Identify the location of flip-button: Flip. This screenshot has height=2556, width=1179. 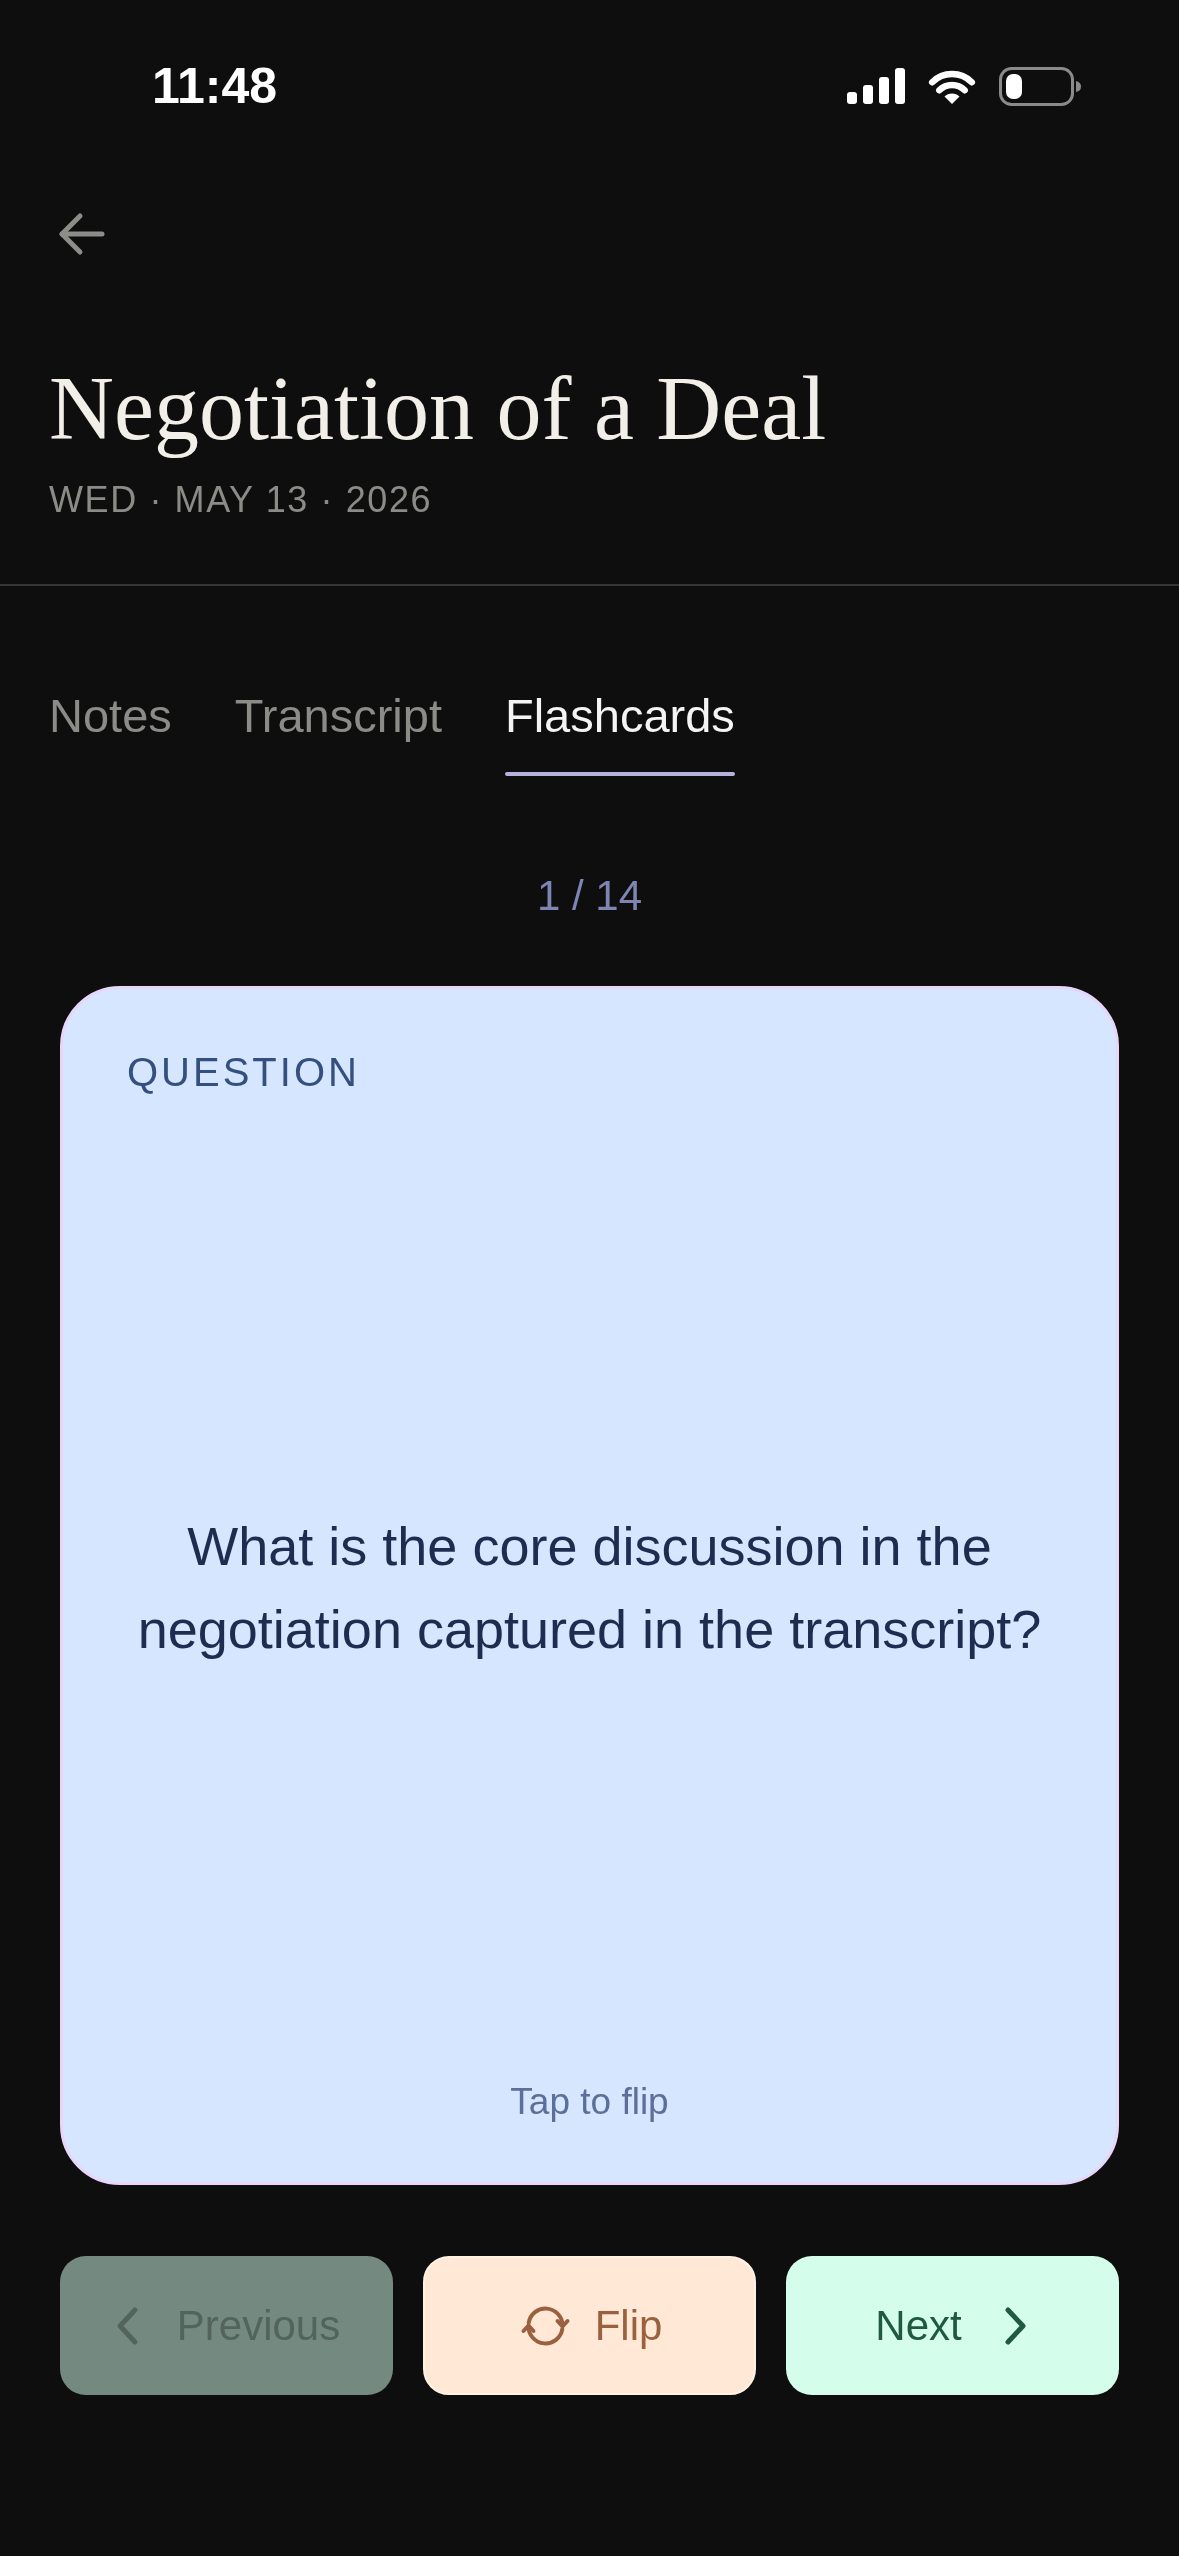
(589, 2325).